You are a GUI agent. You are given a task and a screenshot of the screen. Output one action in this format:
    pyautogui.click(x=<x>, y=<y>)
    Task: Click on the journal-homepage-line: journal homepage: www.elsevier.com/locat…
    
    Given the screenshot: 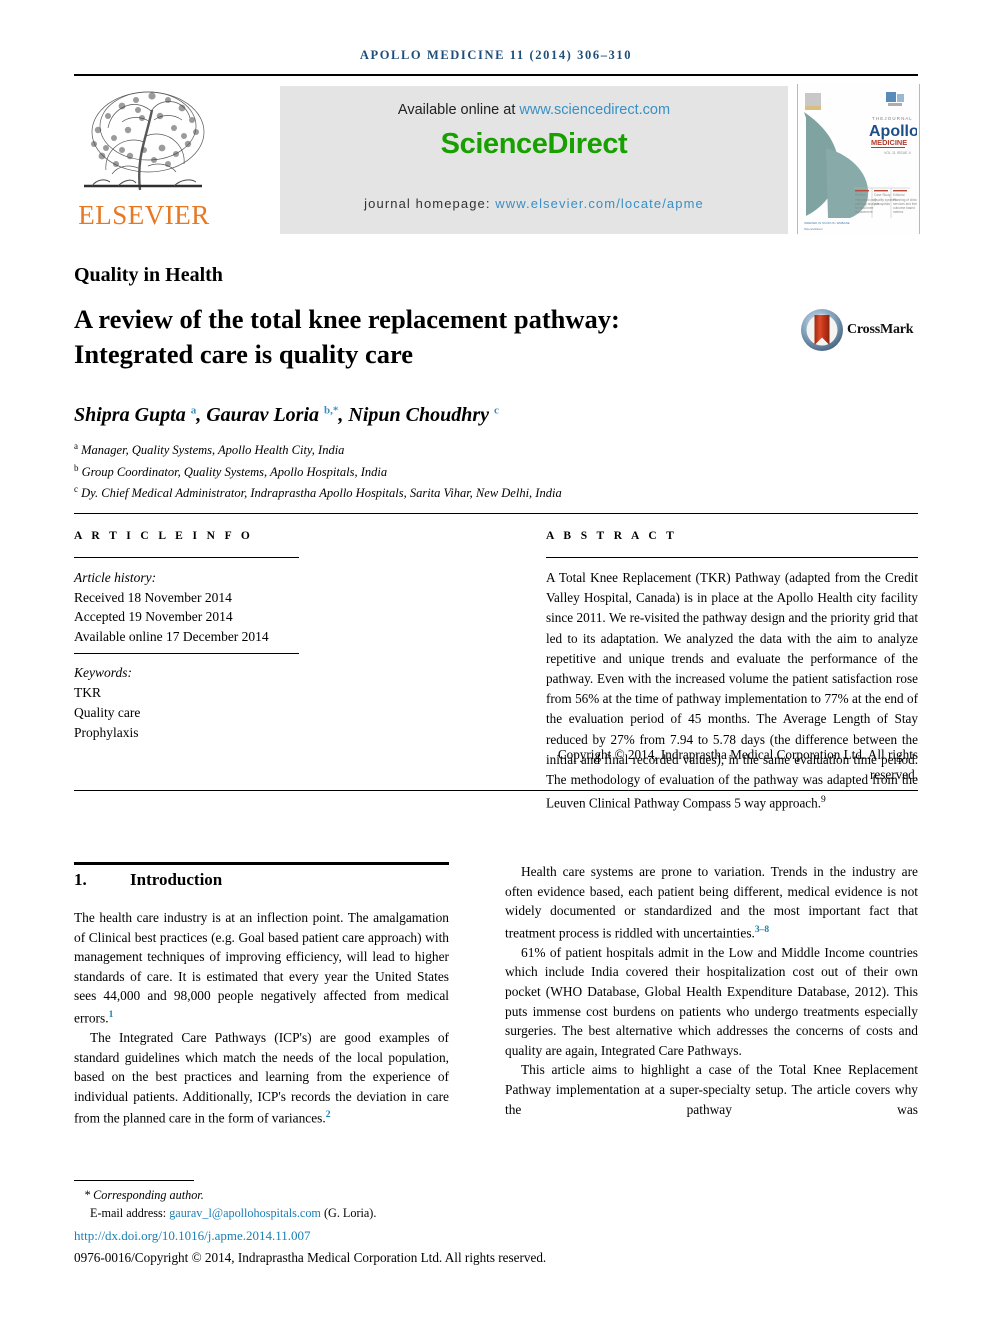 What is the action you would take?
    pyautogui.click(x=534, y=203)
    